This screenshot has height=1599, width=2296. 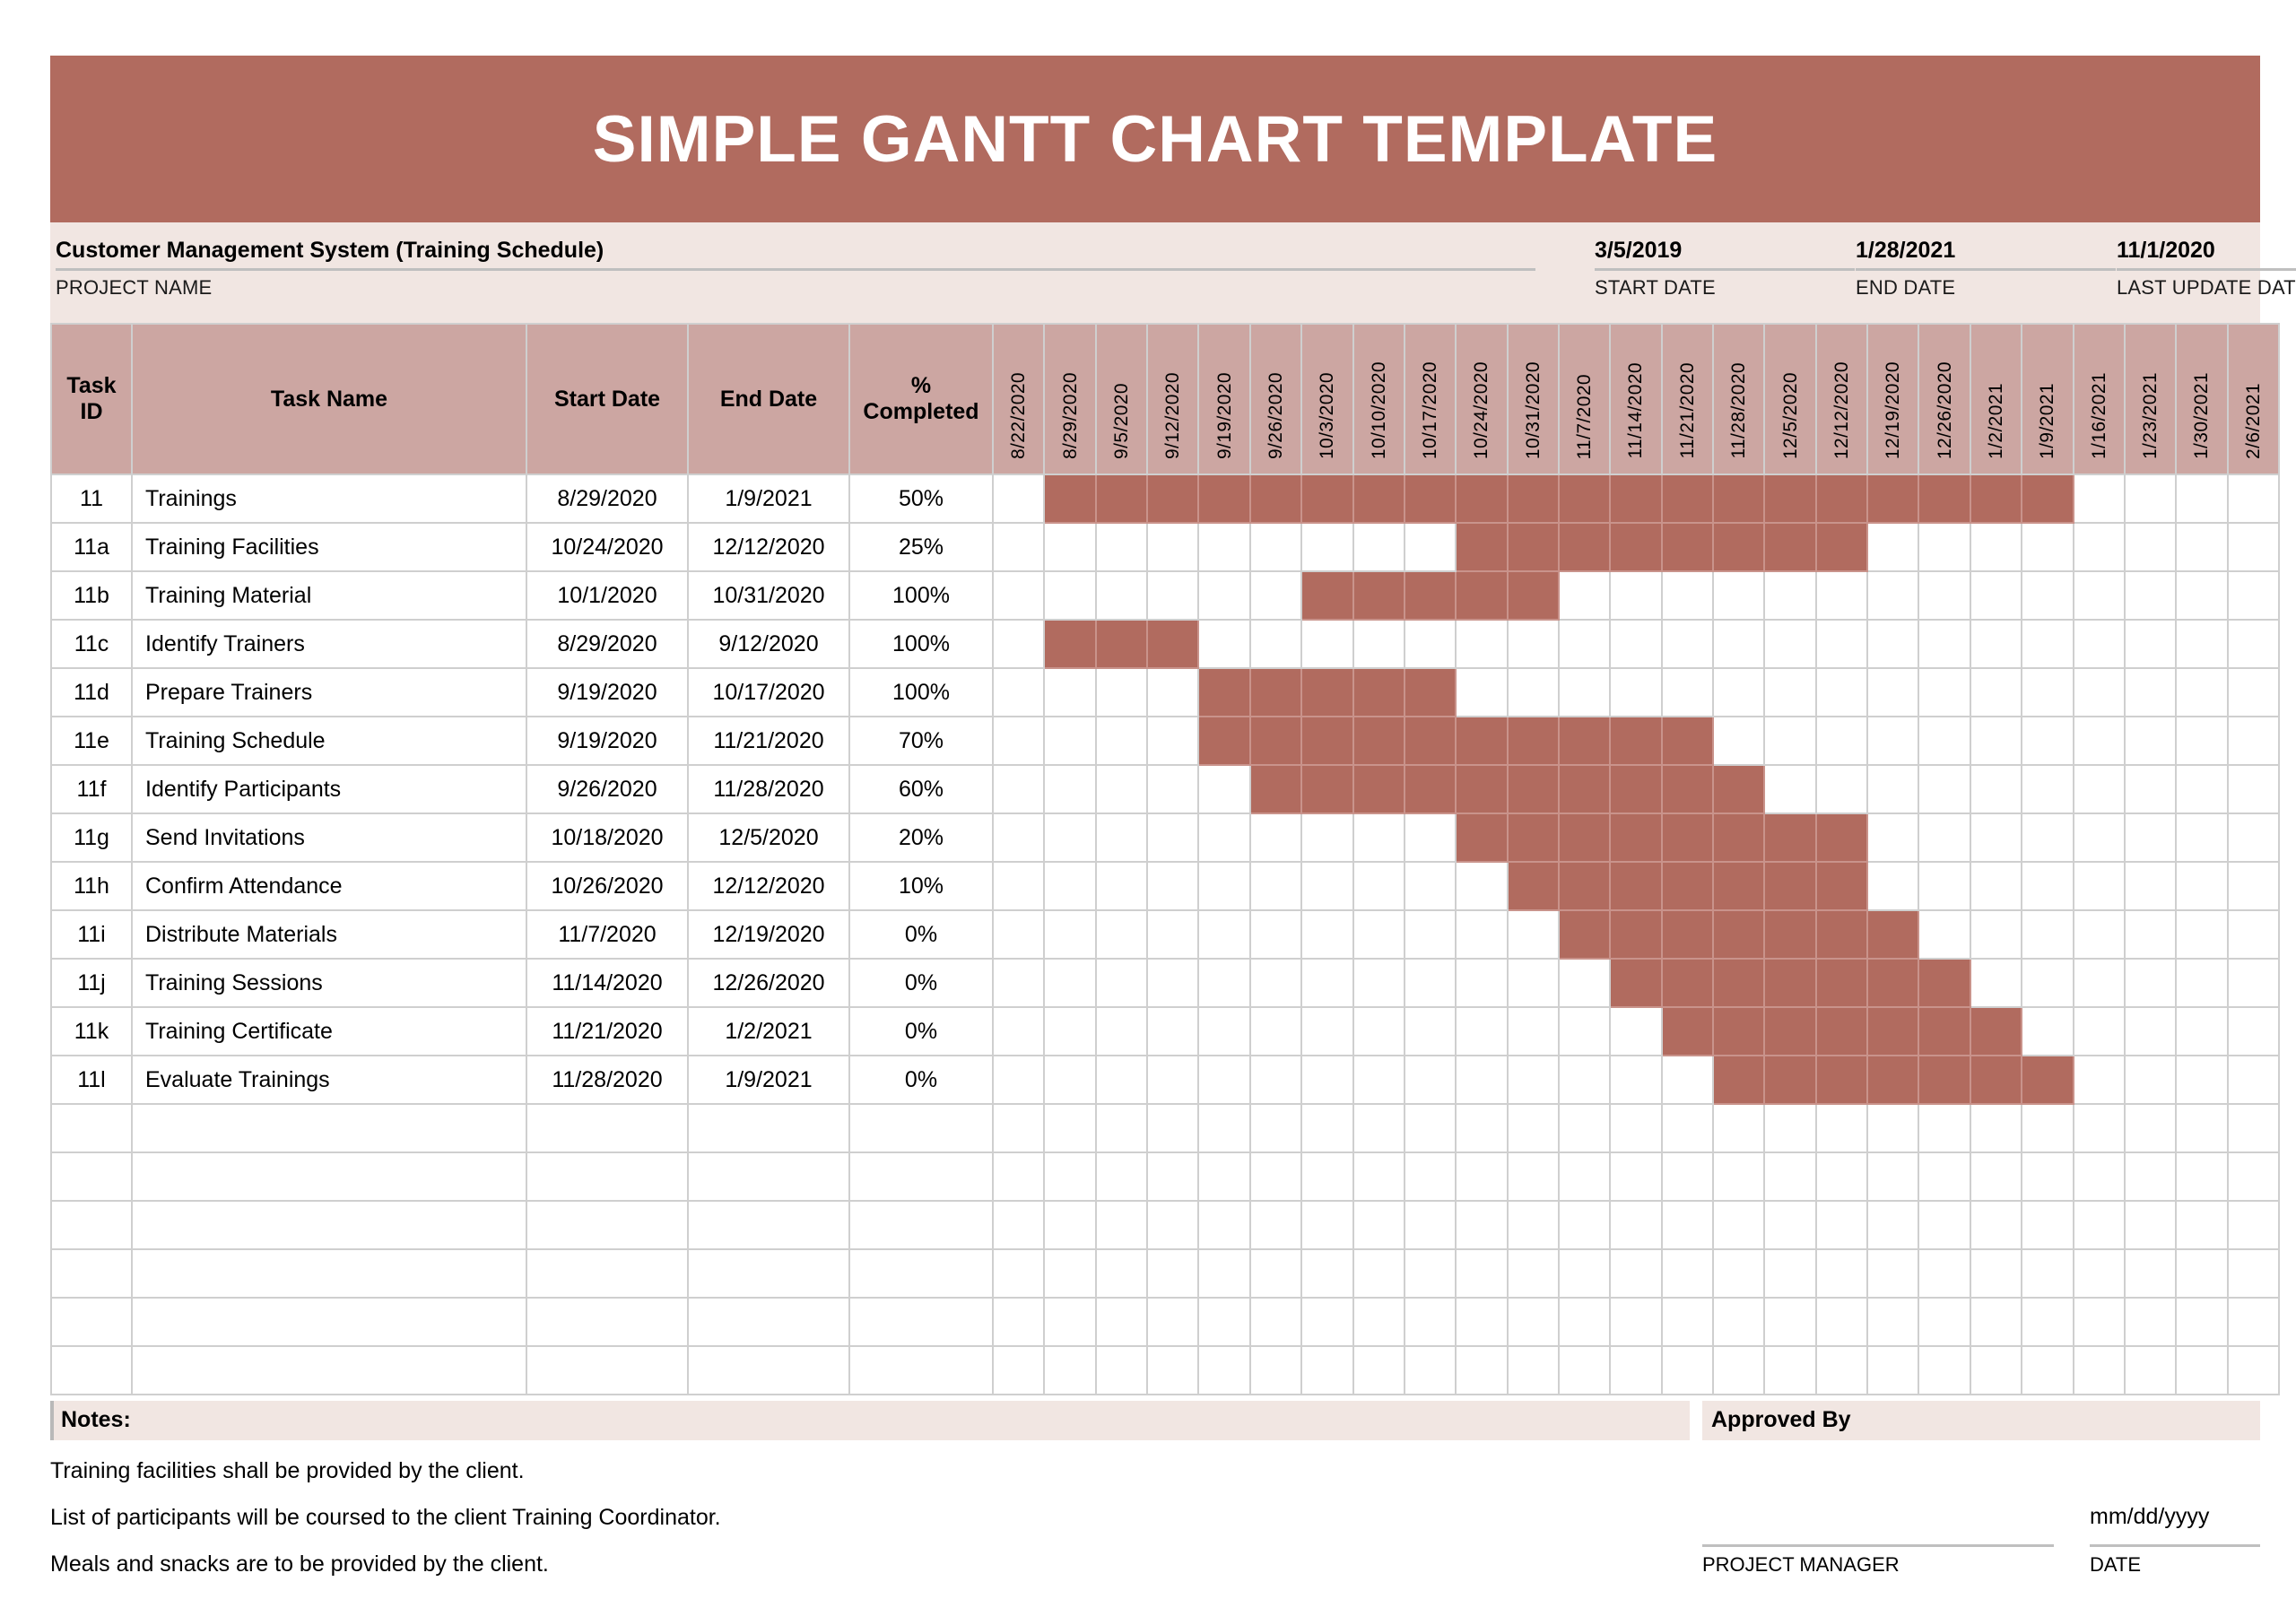 What do you see at coordinates (1725, 269) in the screenshot?
I see `start-date-field: 3/5/2019 START DATE` at bounding box center [1725, 269].